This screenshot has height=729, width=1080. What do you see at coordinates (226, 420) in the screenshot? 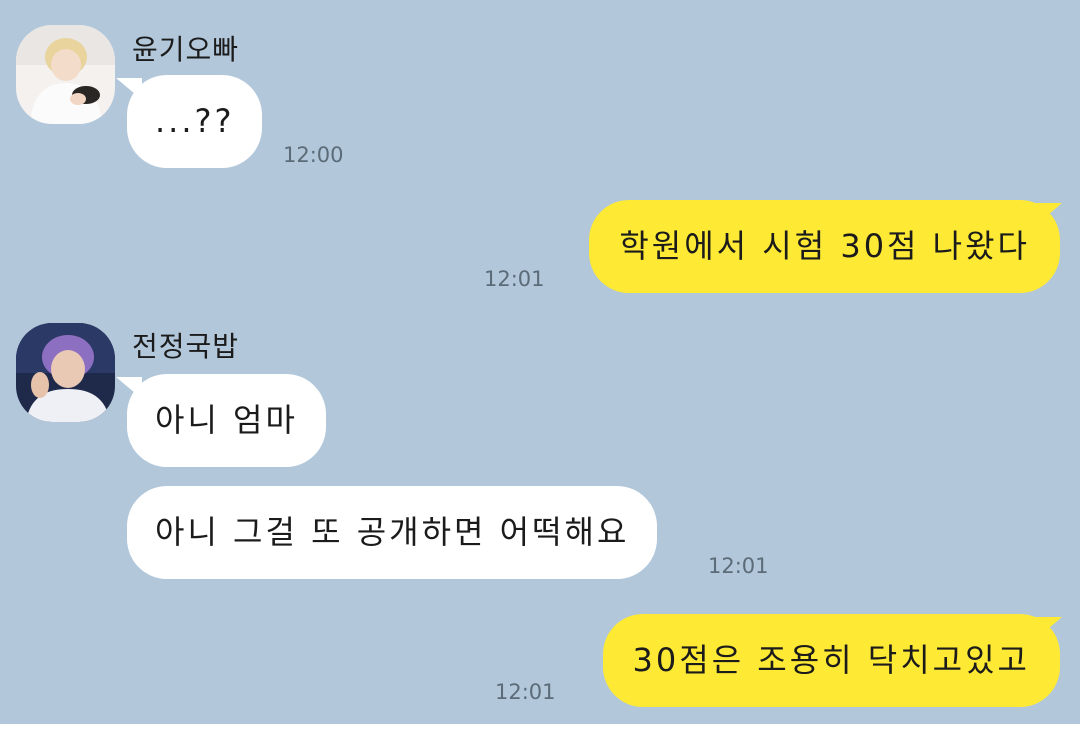
I see `message-bubble-incoming: 아니 엄마` at bounding box center [226, 420].